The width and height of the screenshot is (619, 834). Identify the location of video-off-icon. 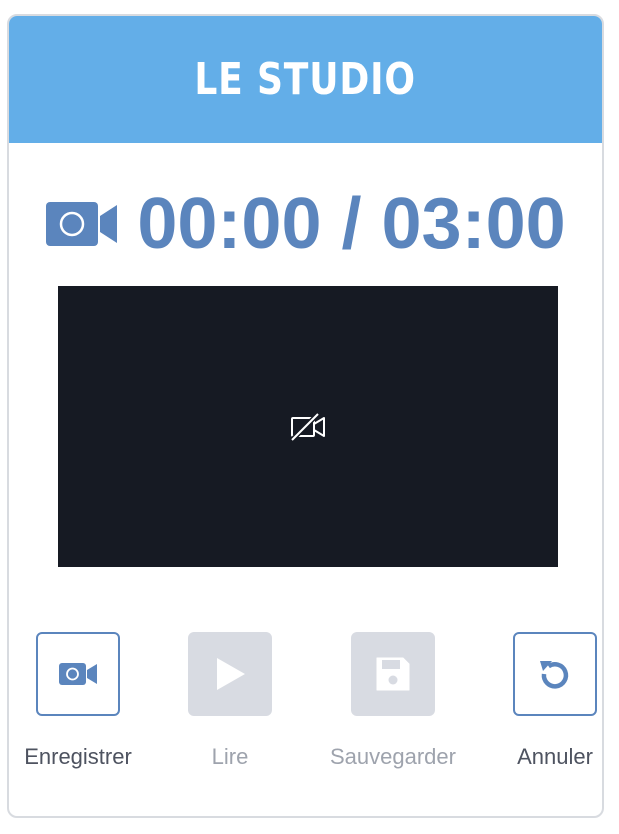
(307, 426).